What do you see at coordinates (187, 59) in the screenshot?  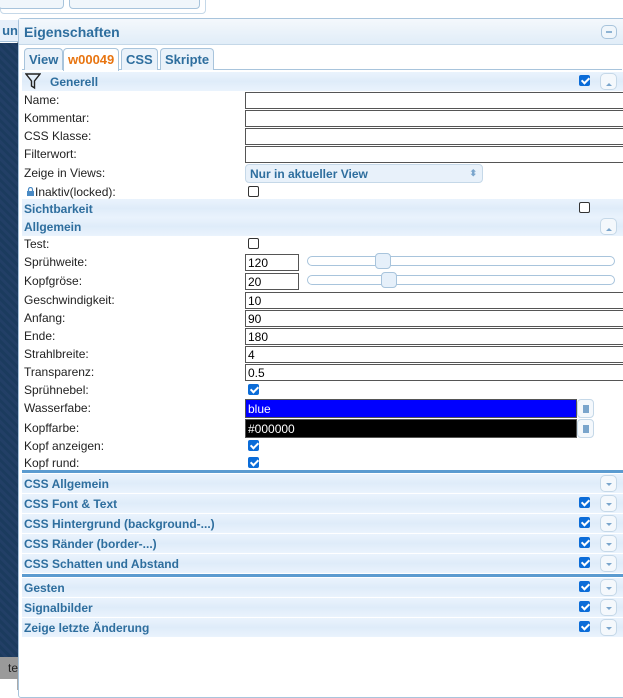 I see `tab-skripte: Skripte` at bounding box center [187, 59].